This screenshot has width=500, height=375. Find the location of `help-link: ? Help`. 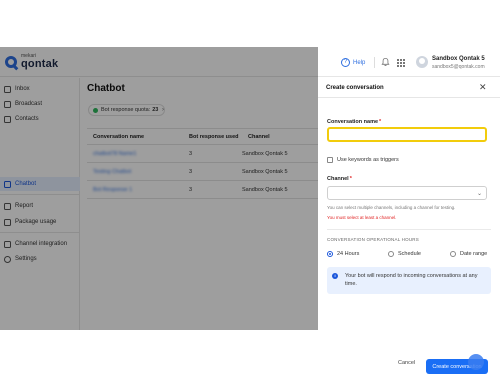

help-link: ? Help is located at coordinates (353, 62).